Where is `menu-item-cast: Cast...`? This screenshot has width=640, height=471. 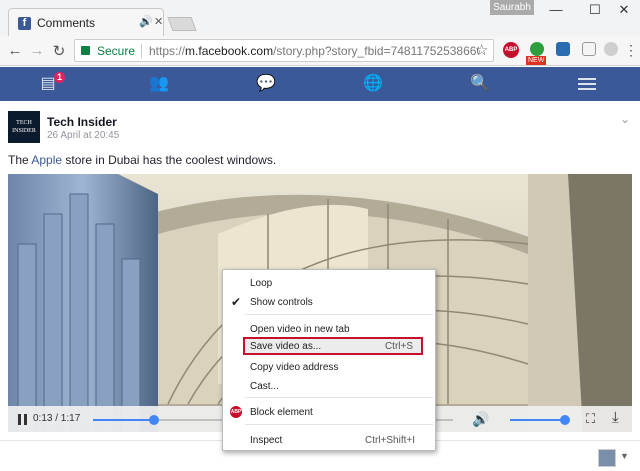
menu-item-cast: Cast... is located at coordinates (329, 386).